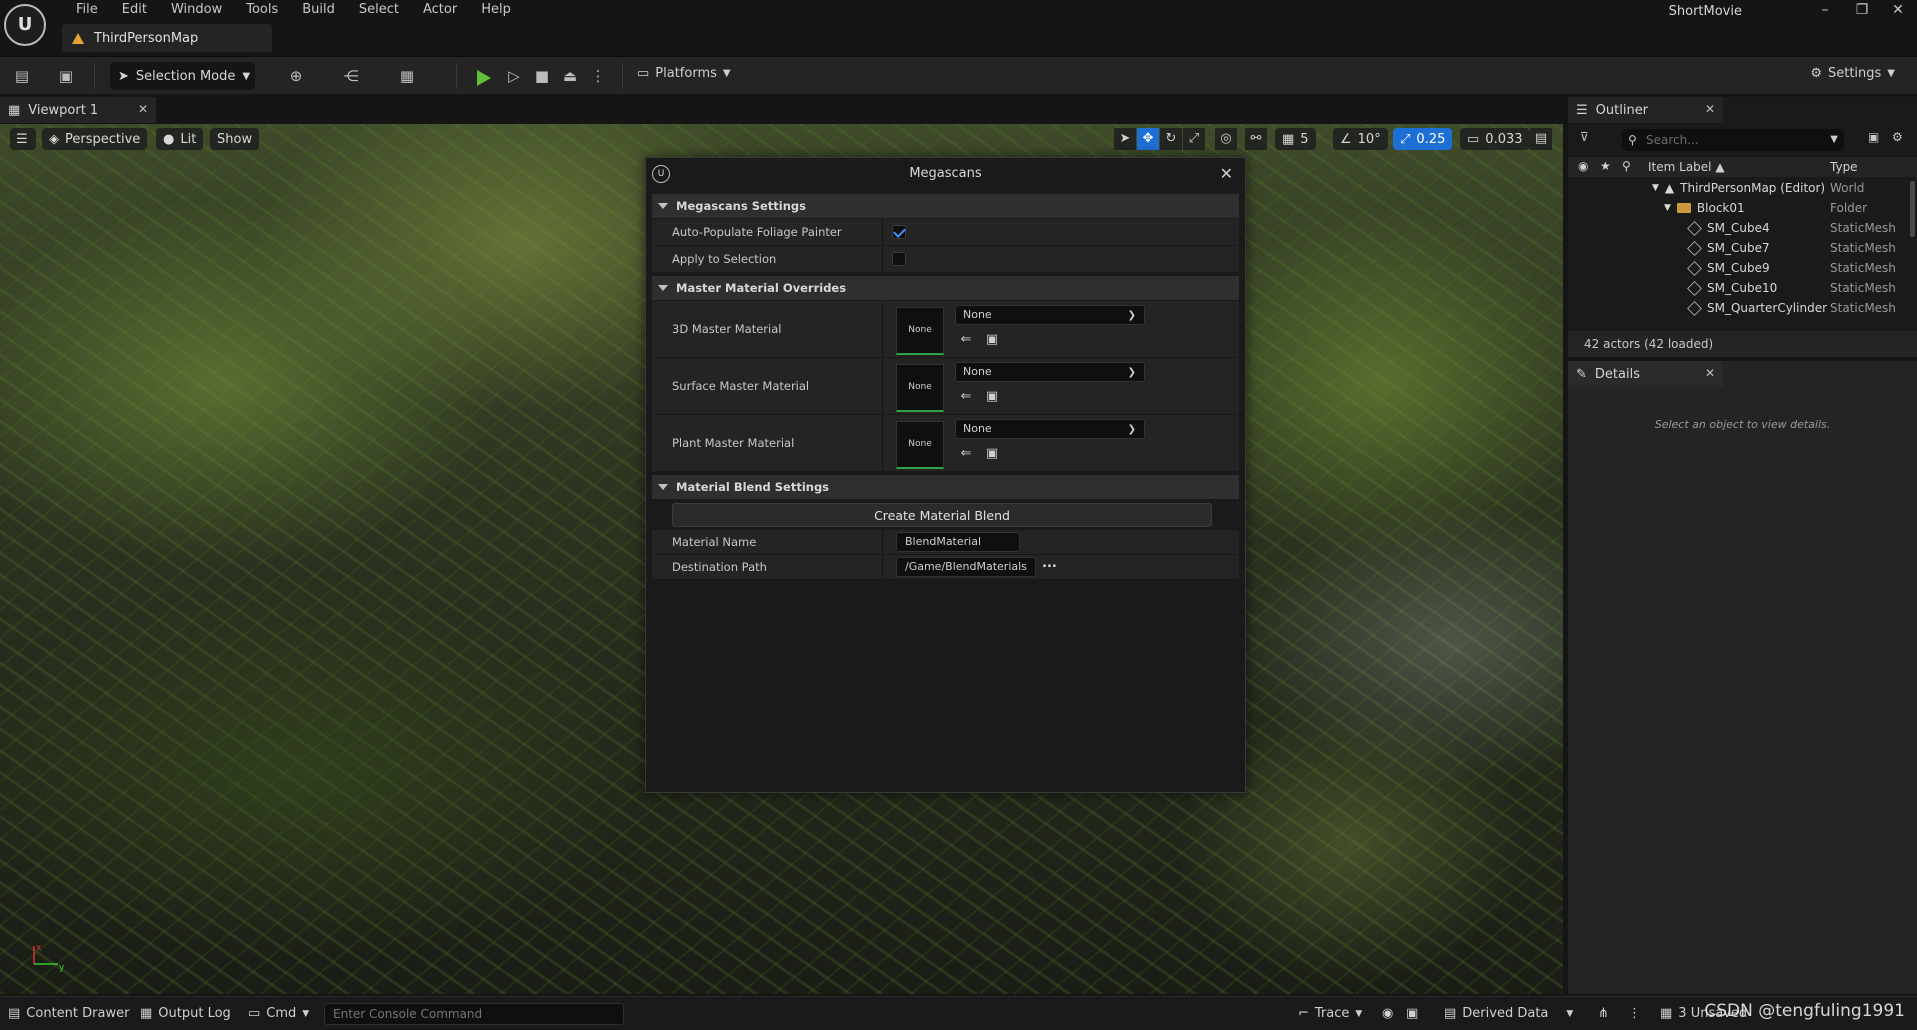 This screenshot has height=1030, width=1917. What do you see at coordinates (945, 288) in the screenshot?
I see `section-master-material-overrides: Master Material Overrides` at bounding box center [945, 288].